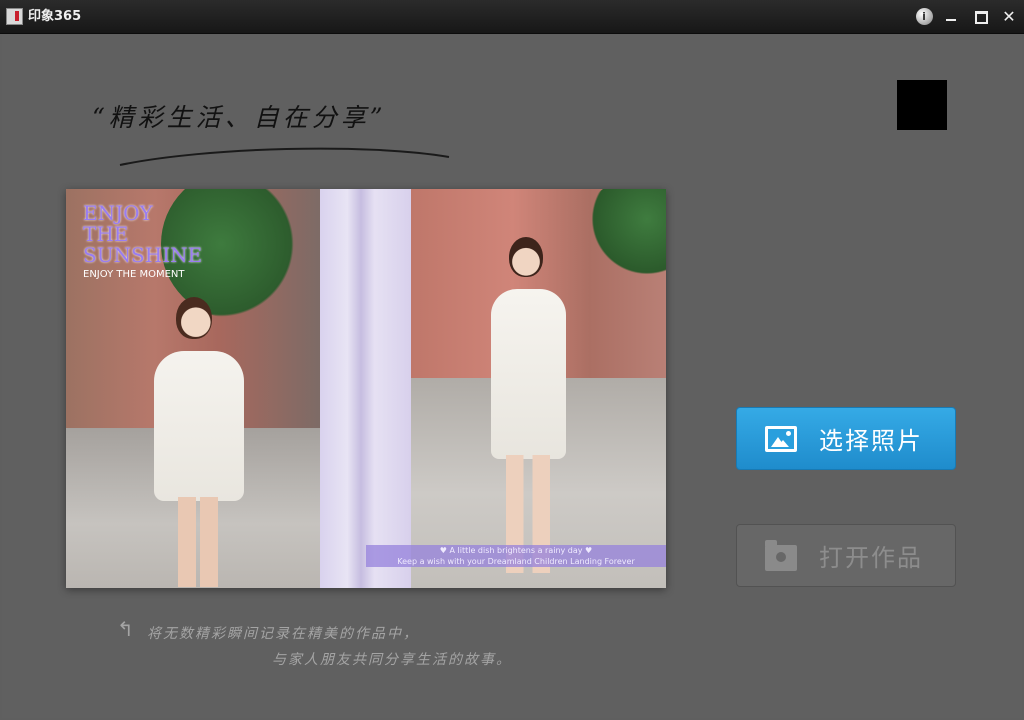 The width and height of the screenshot is (1024, 720). I want to click on image-icon, so click(781, 438).